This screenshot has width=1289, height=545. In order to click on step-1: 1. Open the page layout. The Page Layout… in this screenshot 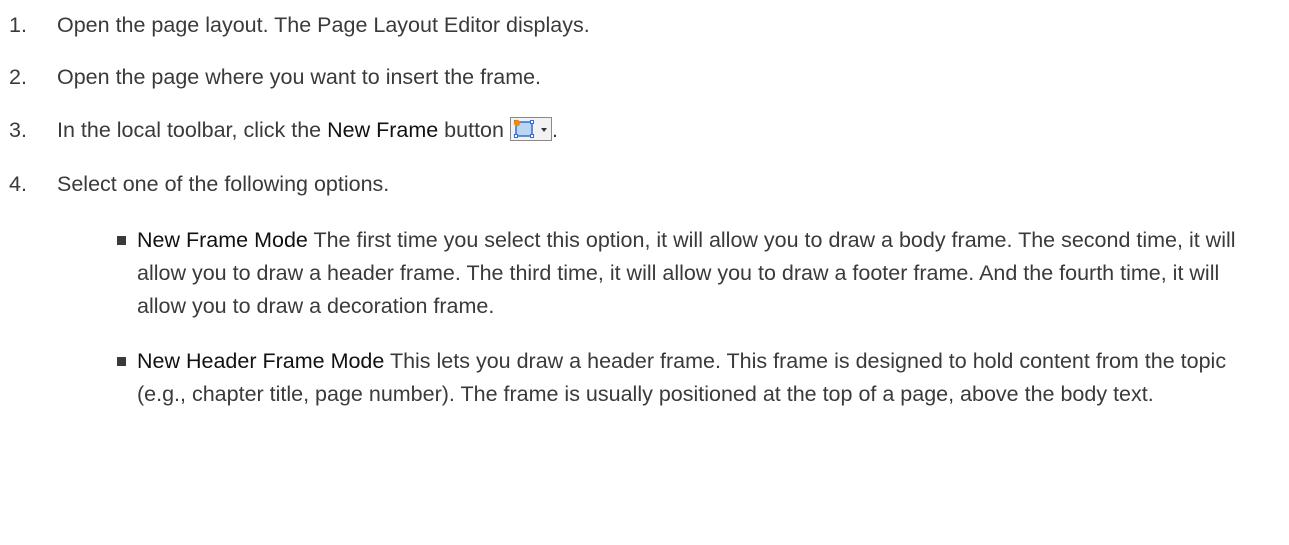, I will do `click(644, 25)`.